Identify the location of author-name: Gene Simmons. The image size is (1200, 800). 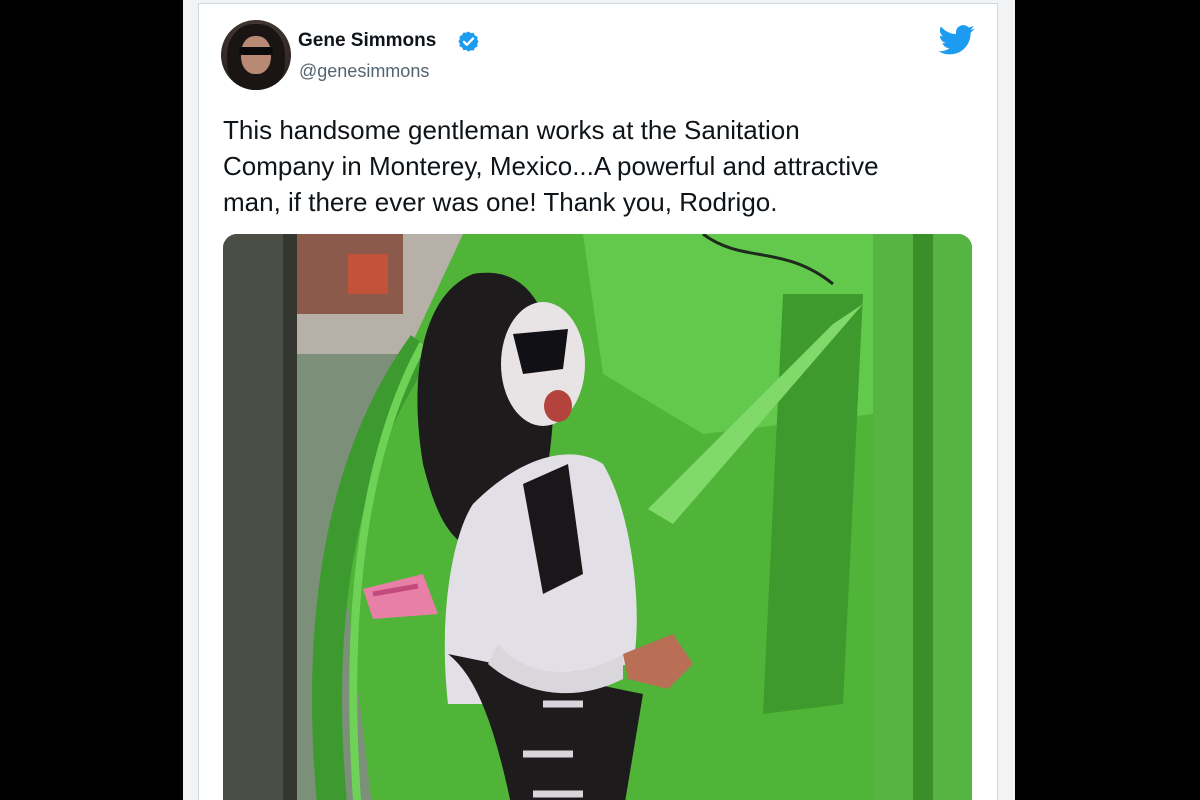
(367, 41).